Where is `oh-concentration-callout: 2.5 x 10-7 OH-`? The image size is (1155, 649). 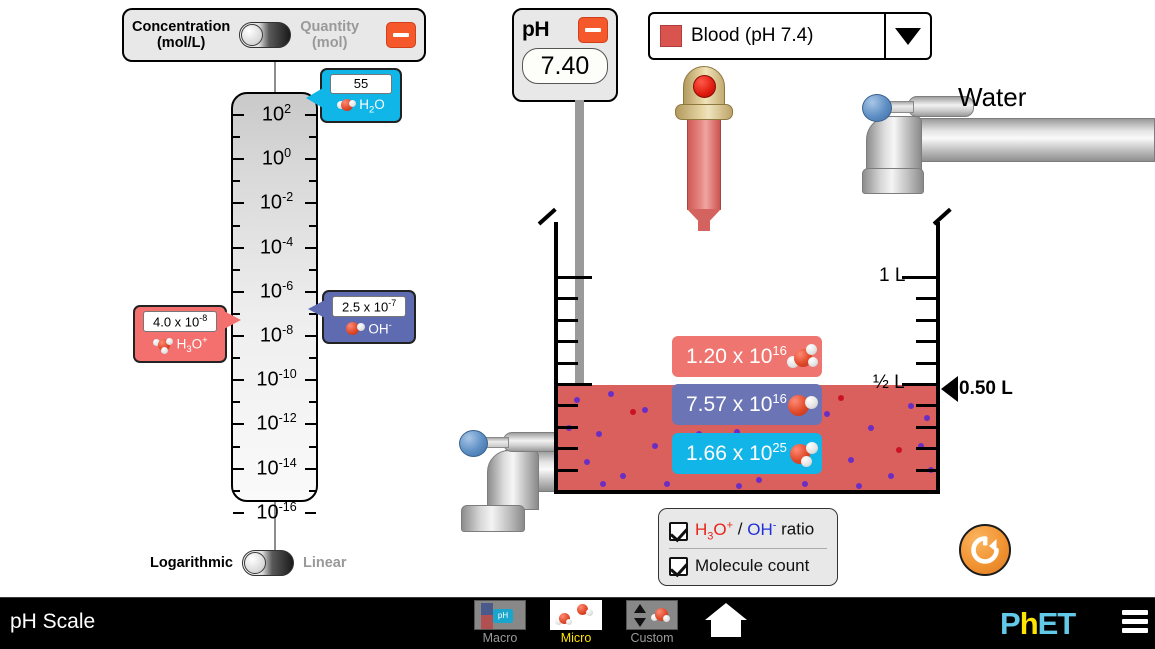 oh-concentration-callout: 2.5 x 10-7 OH- is located at coordinates (362, 317).